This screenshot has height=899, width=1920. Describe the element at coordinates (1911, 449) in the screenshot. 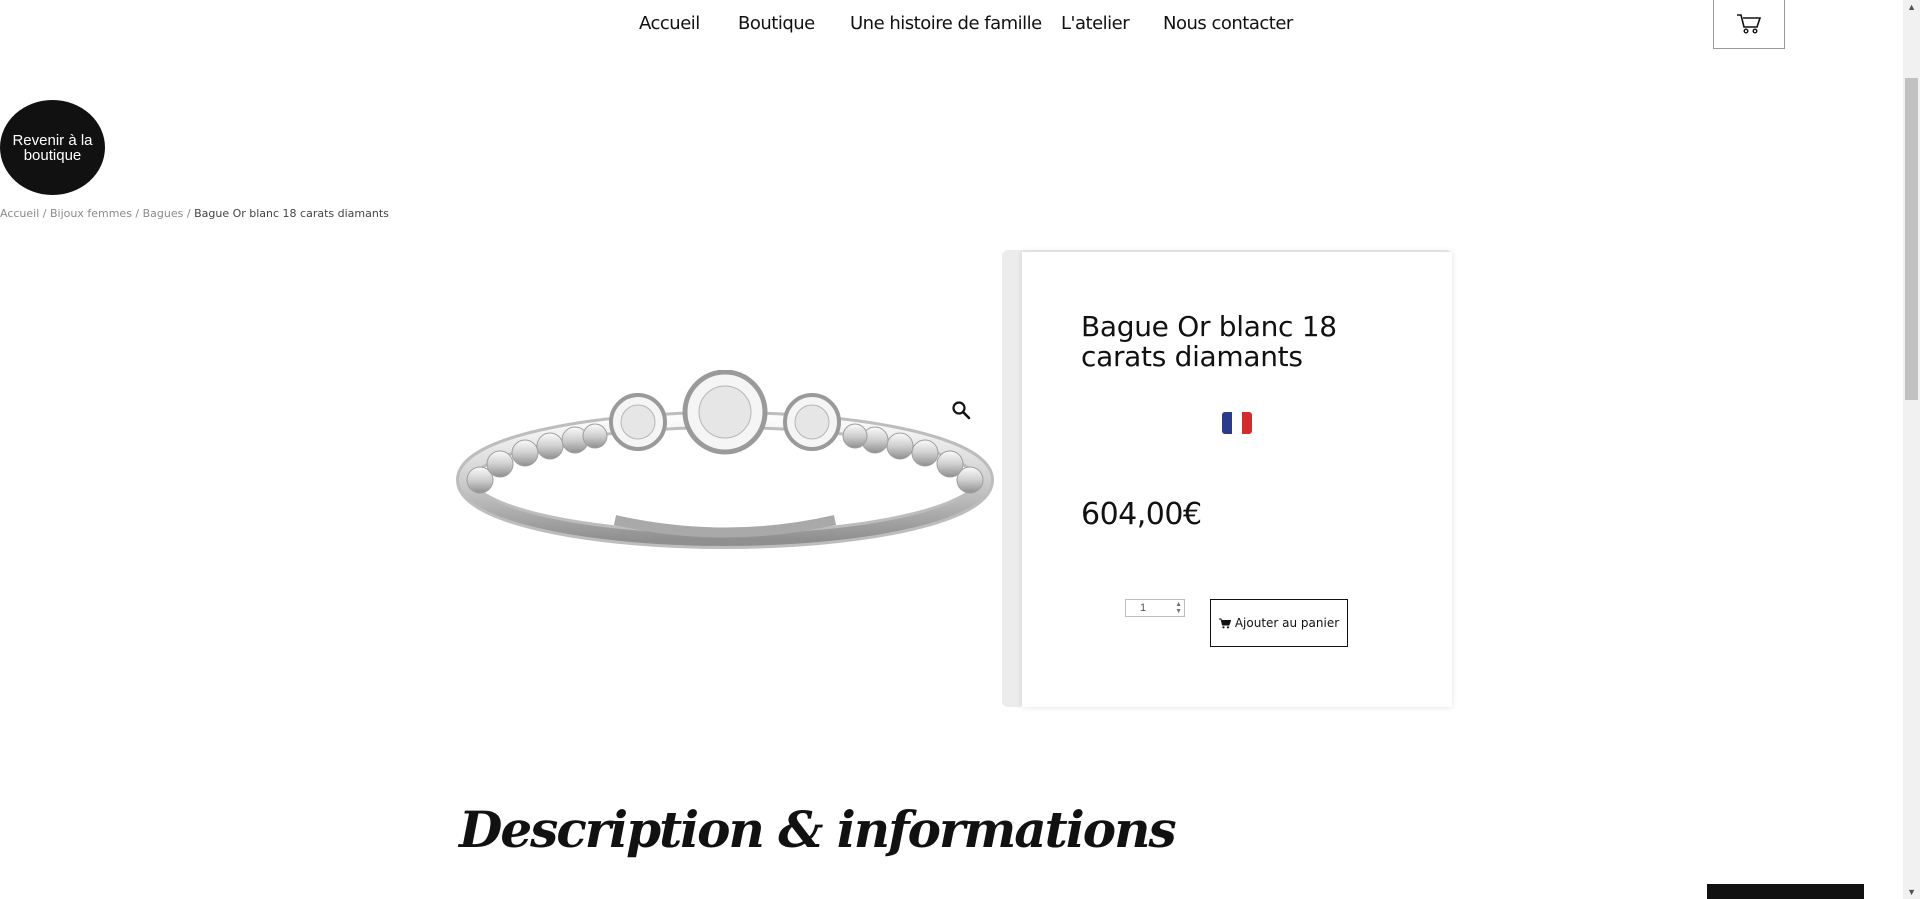

I see `scrollbar: ▲ ▼` at that location.